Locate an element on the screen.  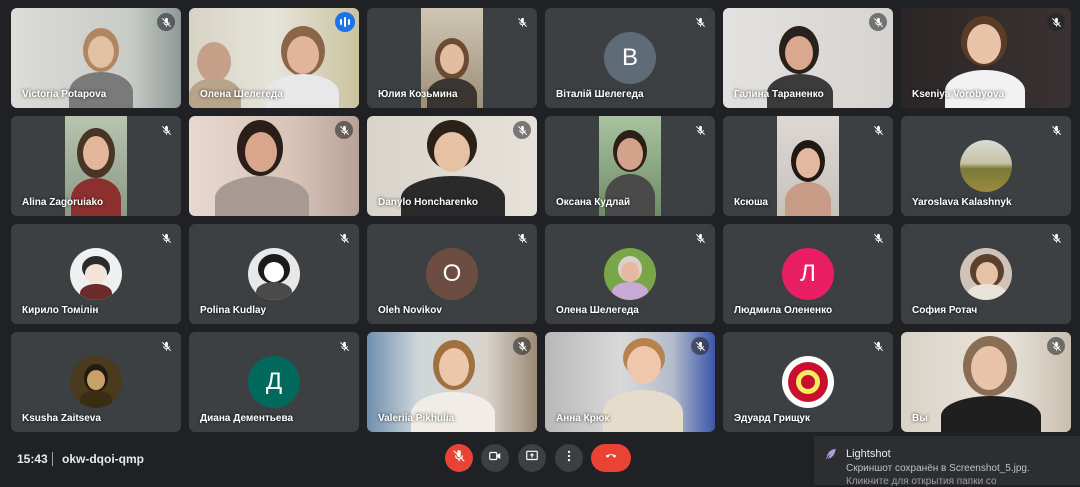
participant-name: Oleh Novikov is located at coordinates (410, 310).